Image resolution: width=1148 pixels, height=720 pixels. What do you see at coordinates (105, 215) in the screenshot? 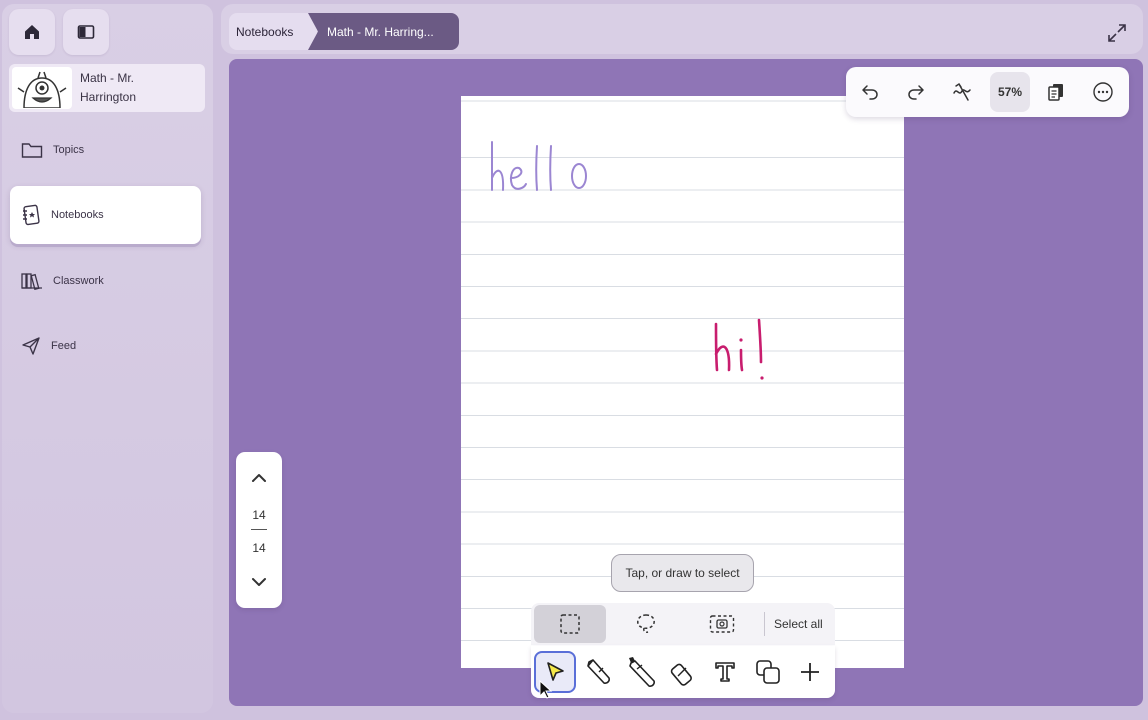
I see `sidebar-item-notebooks: Notebooks` at bounding box center [105, 215].